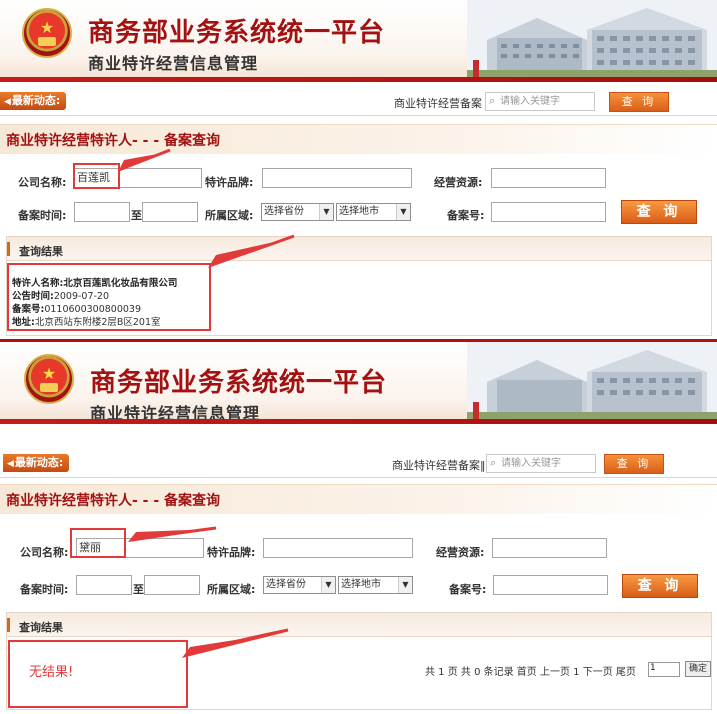 The height and width of the screenshot is (714, 717). What do you see at coordinates (439, 465) in the screenshot?
I see `filing-link: 商业特许经营备案‖` at bounding box center [439, 465].